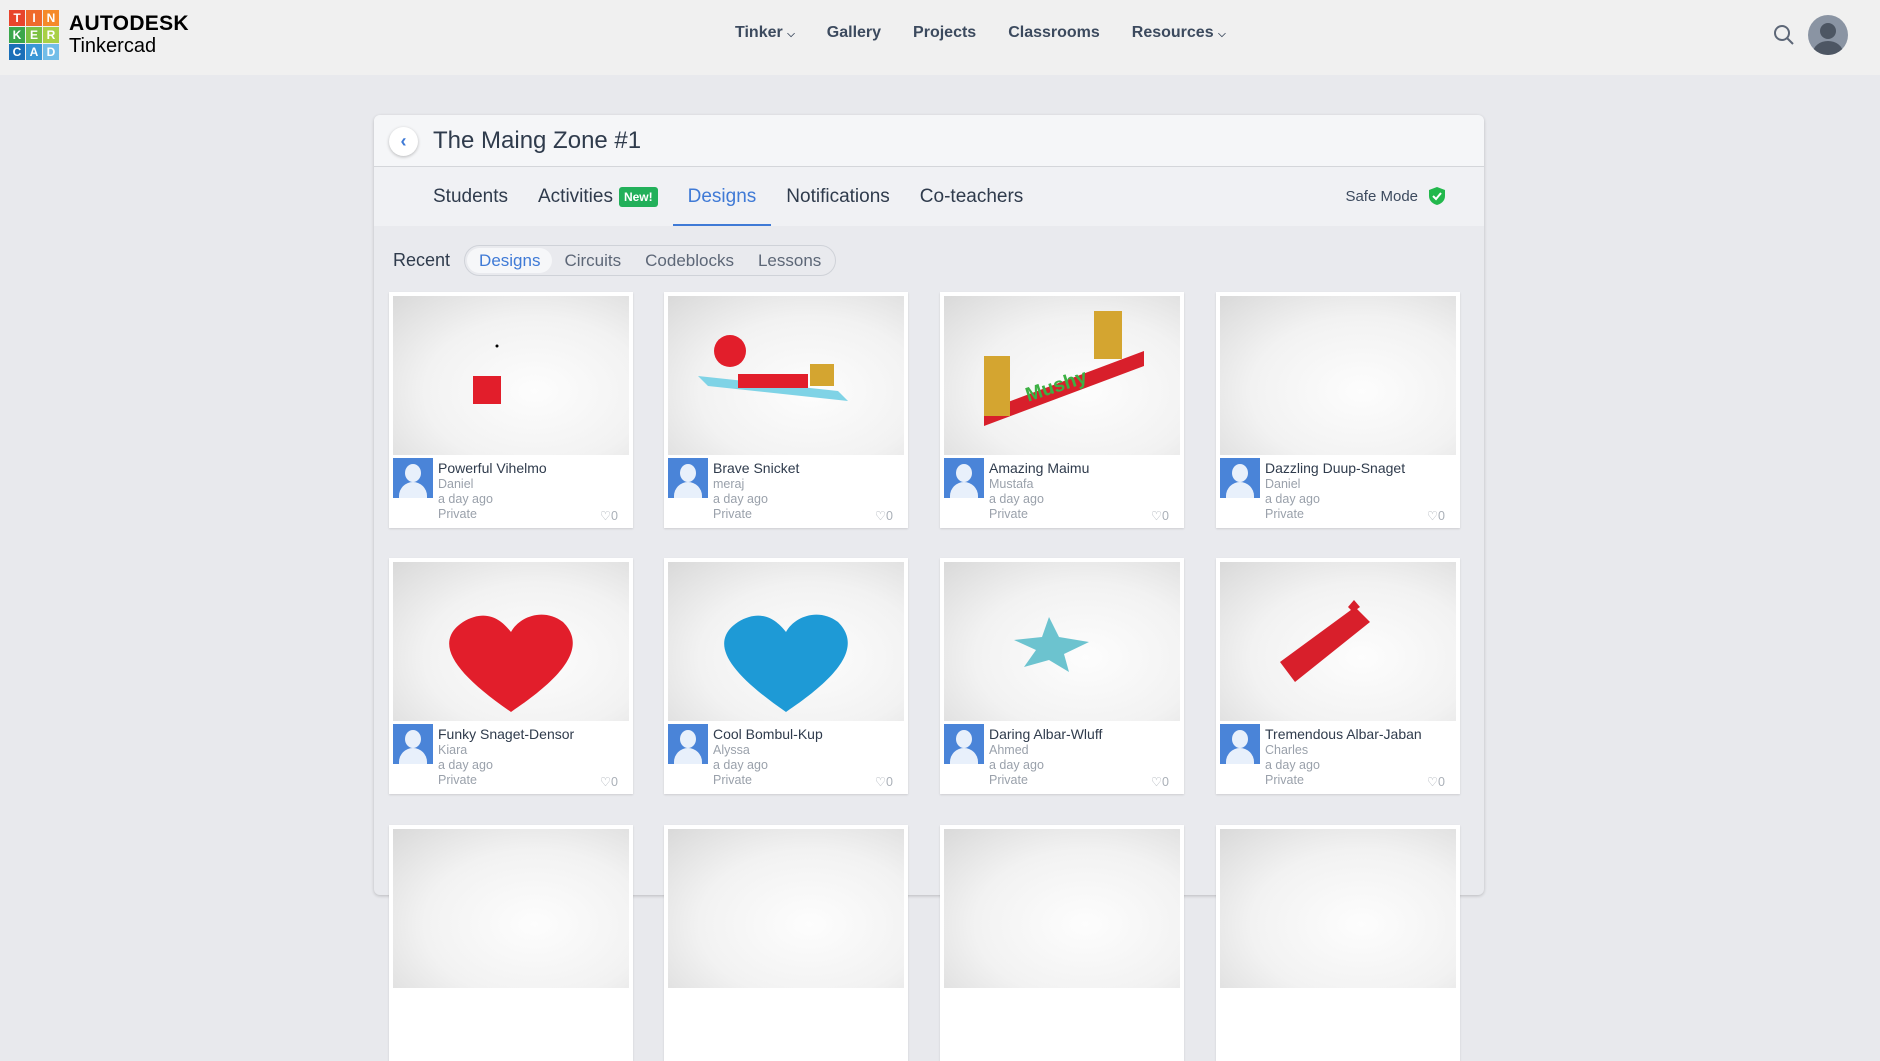 Image resolution: width=1880 pixels, height=1061 pixels. I want to click on design-name: Amazing Maimu, so click(1039, 468).